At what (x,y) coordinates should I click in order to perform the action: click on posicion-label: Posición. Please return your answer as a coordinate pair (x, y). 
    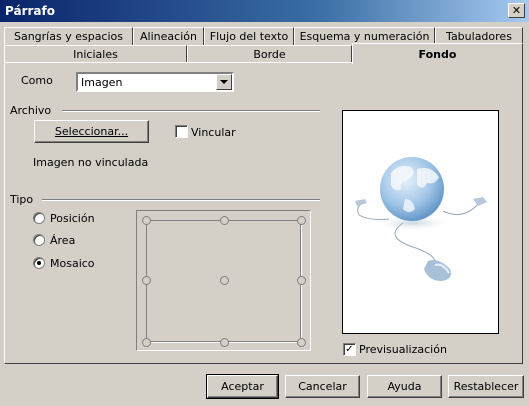
    Looking at the image, I should click on (72, 218).